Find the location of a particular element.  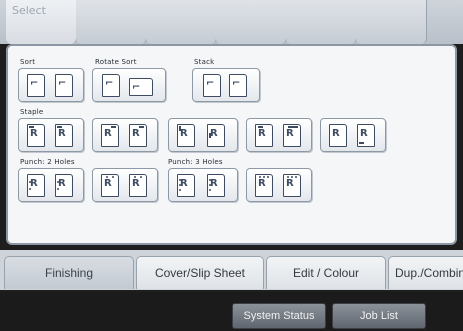

punch-3-option-2: R R is located at coordinates (279, 185).